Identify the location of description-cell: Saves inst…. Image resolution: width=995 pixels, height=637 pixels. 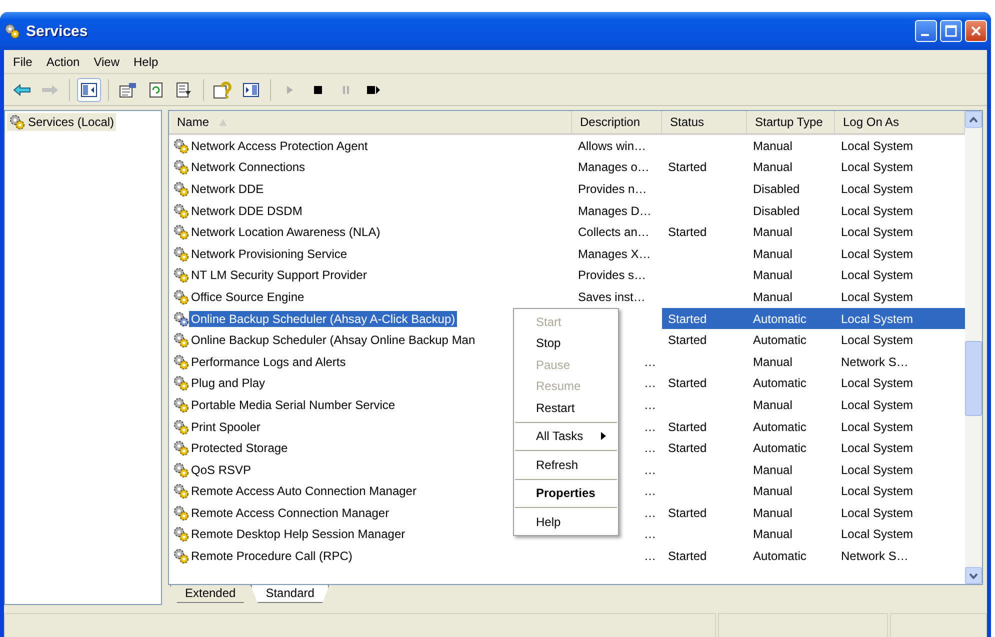
(612, 297).